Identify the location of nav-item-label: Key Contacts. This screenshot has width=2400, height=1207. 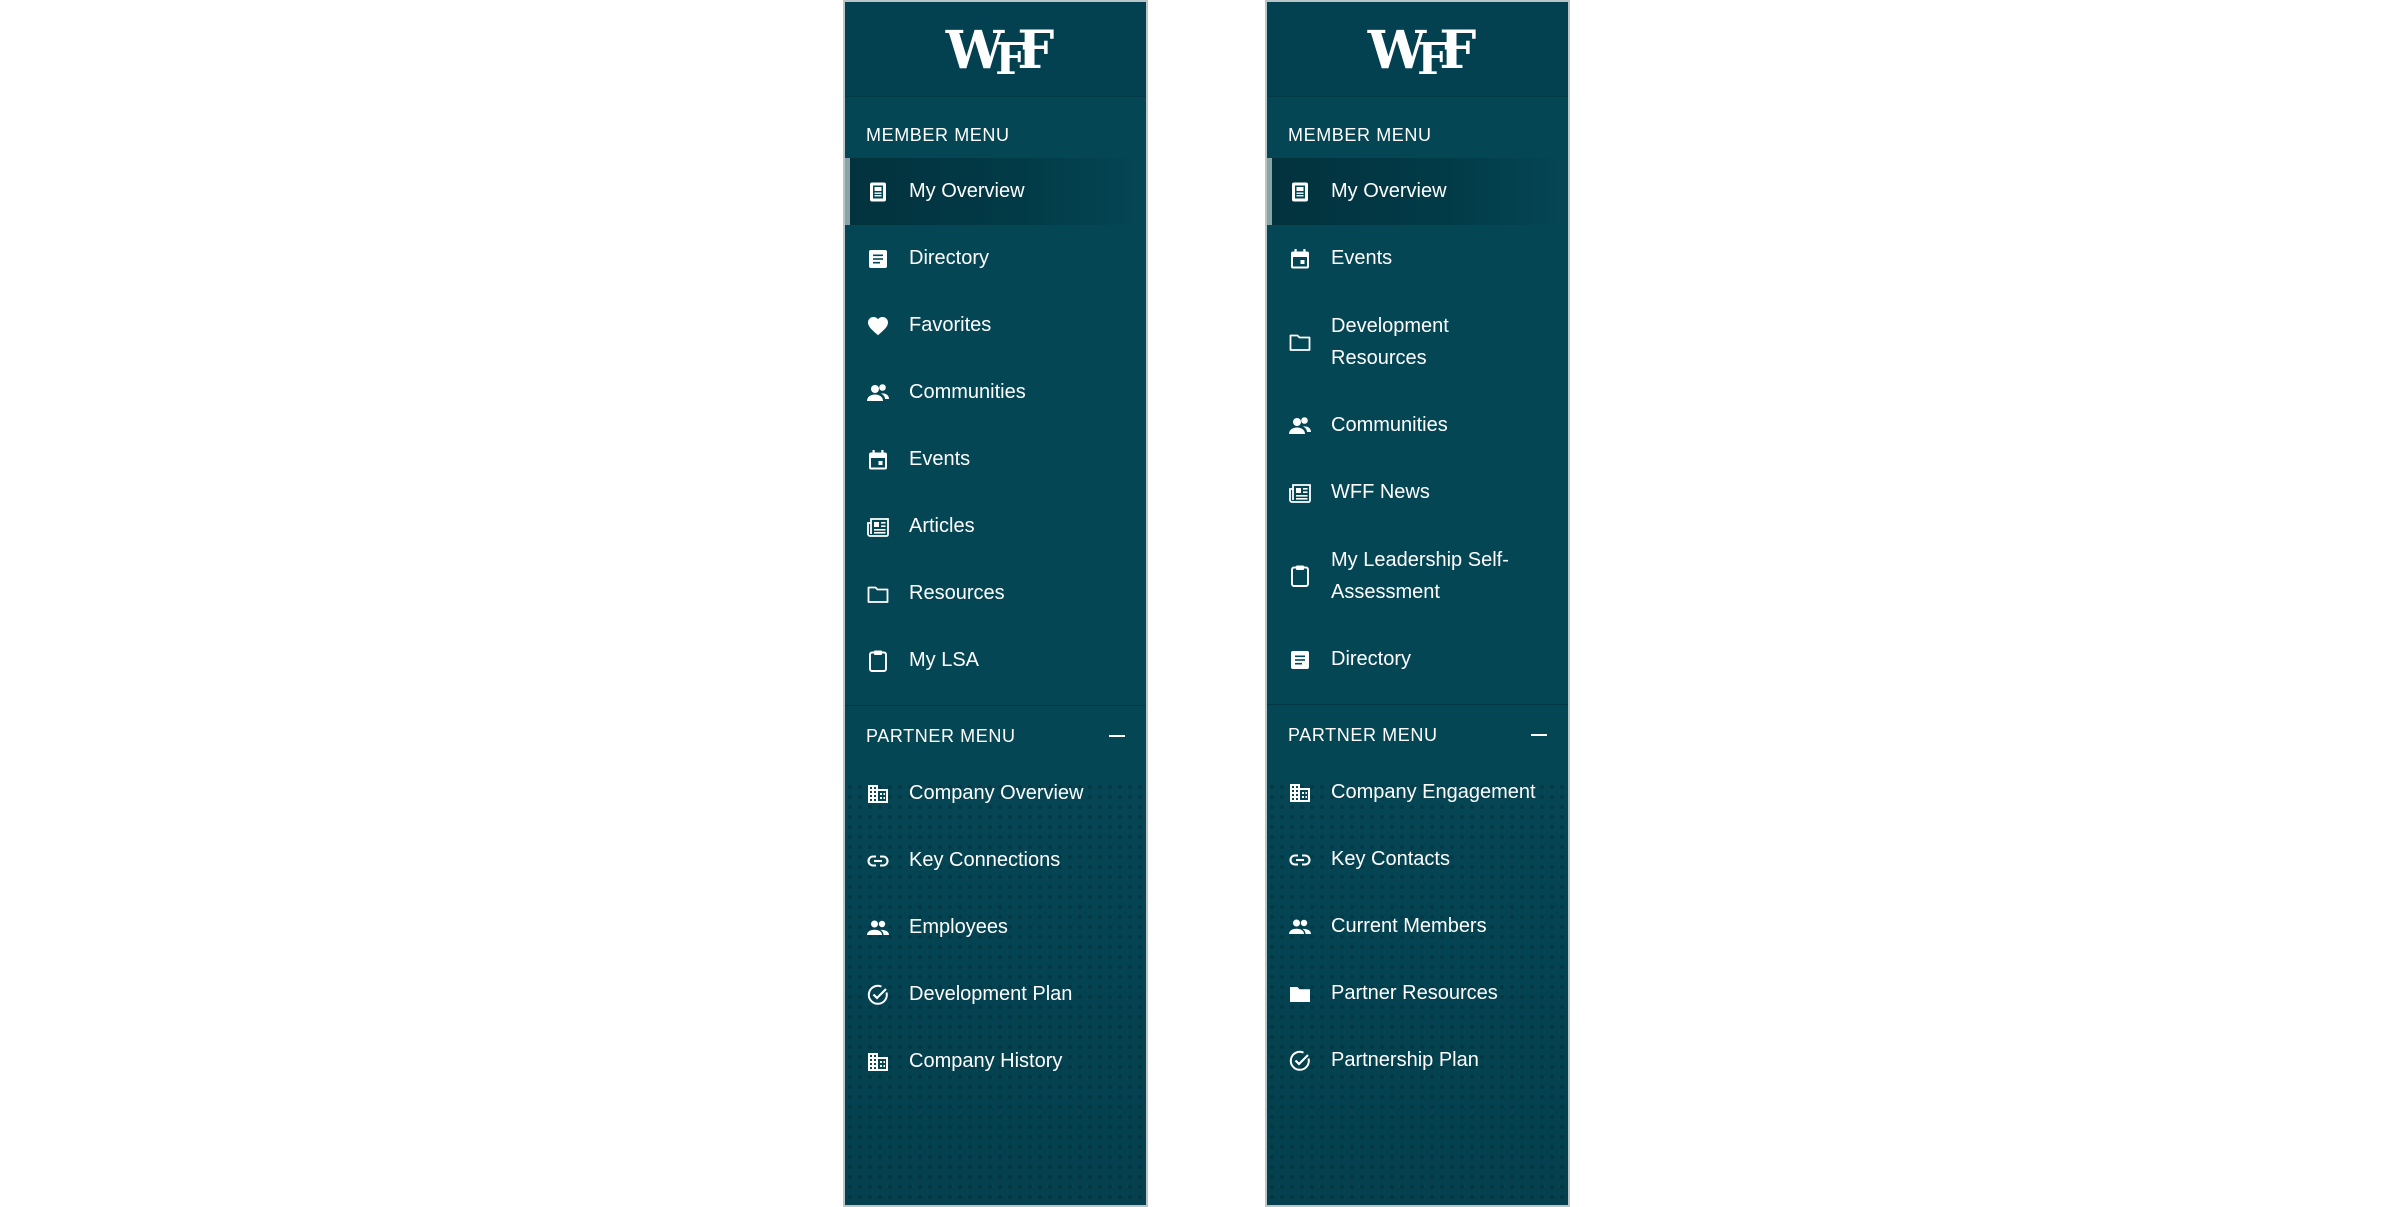
(1390, 859).